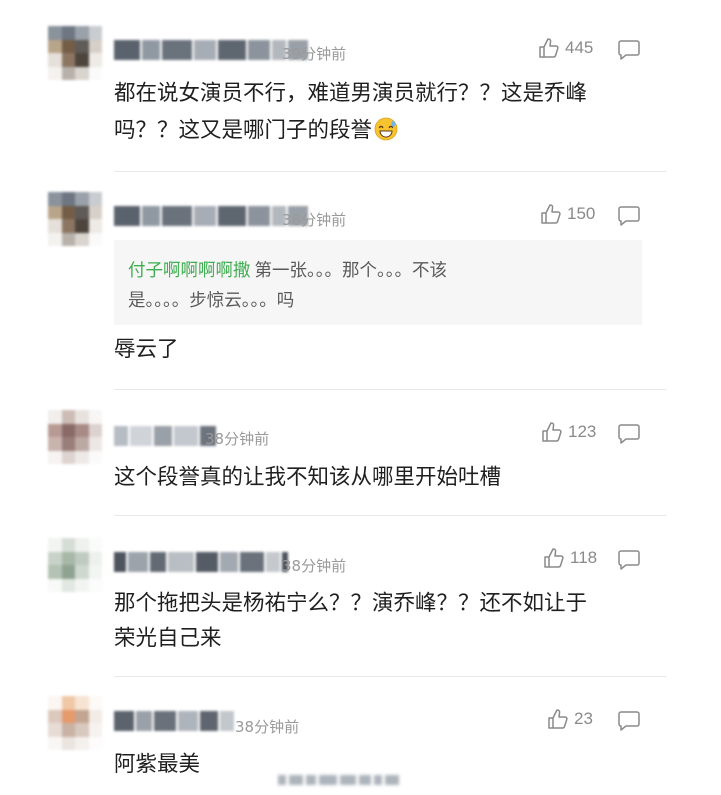  I want to click on like-count: 123, so click(582, 431).